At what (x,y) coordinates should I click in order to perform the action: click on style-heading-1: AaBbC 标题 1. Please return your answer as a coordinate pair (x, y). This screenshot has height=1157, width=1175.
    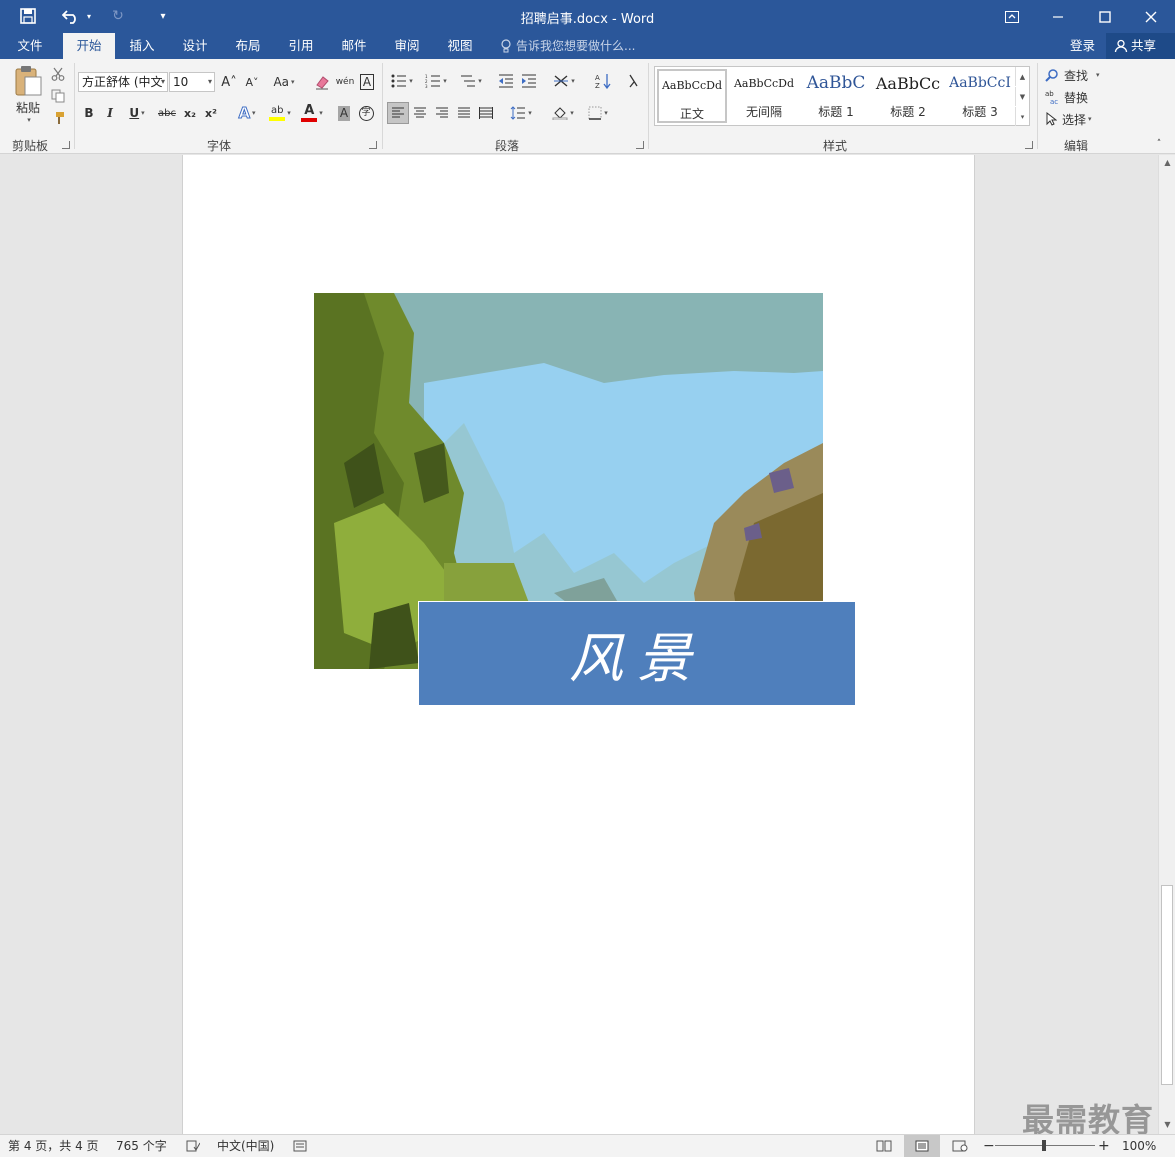
    Looking at the image, I should click on (836, 96).